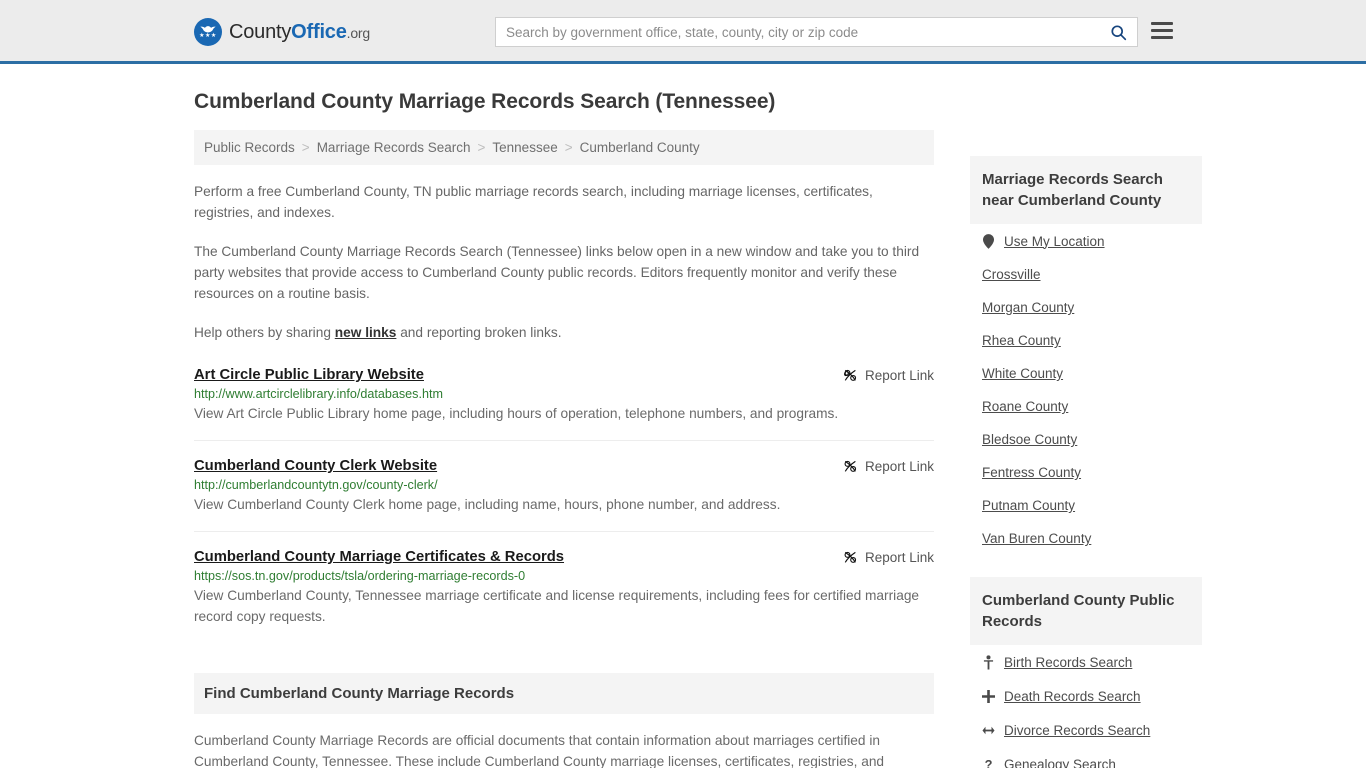 This screenshot has height=768, width=1366. I want to click on sidebar-item-fentress-county: Fentress County, so click(1086, 472).